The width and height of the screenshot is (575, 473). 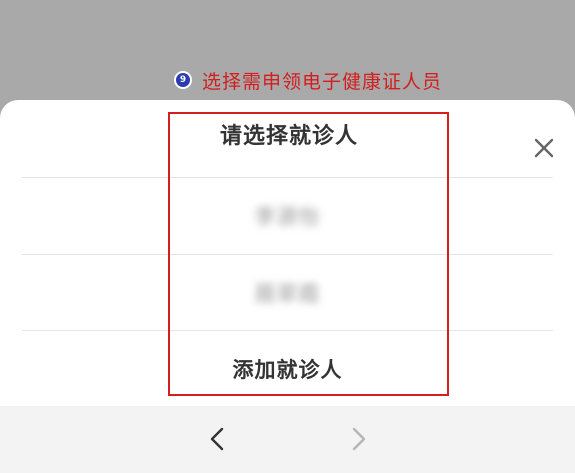 I want to click on patient-name: 李源怡, so click(x=287, y=217).